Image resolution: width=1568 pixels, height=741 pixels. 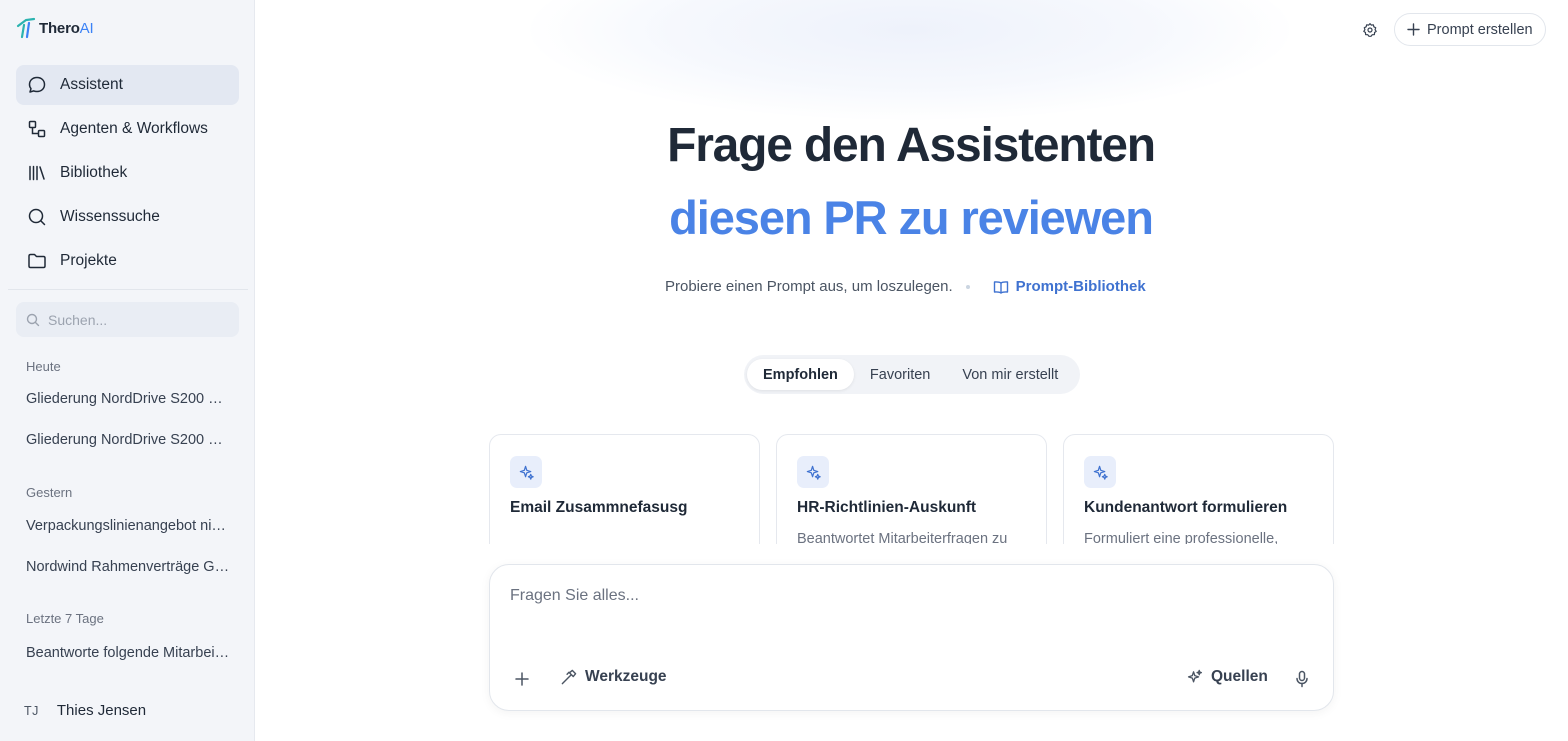 I want to click on nav-item-wissenssuche: Wissenssuche, so click(x=127, y=217).